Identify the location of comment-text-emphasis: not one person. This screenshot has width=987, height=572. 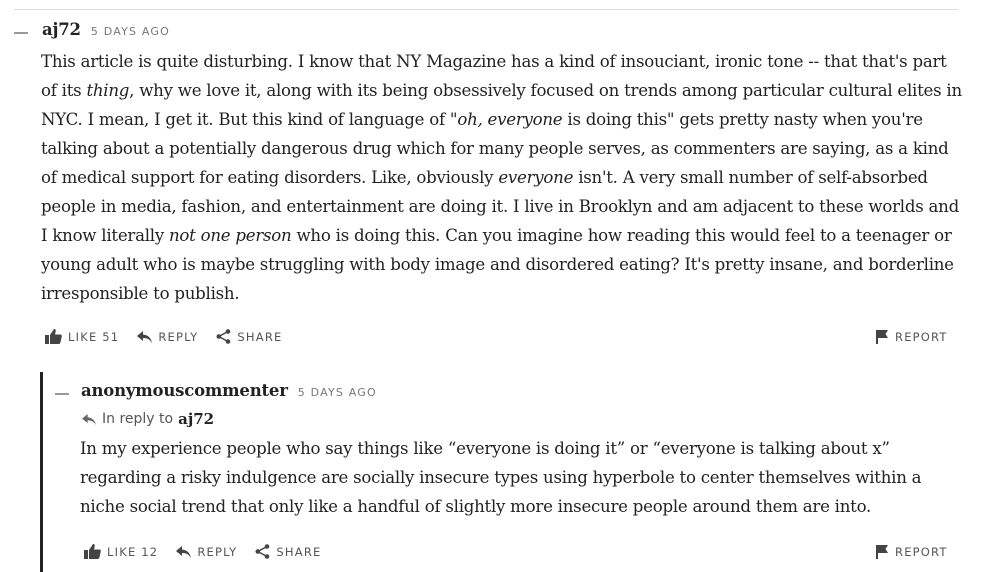
(230, 235).